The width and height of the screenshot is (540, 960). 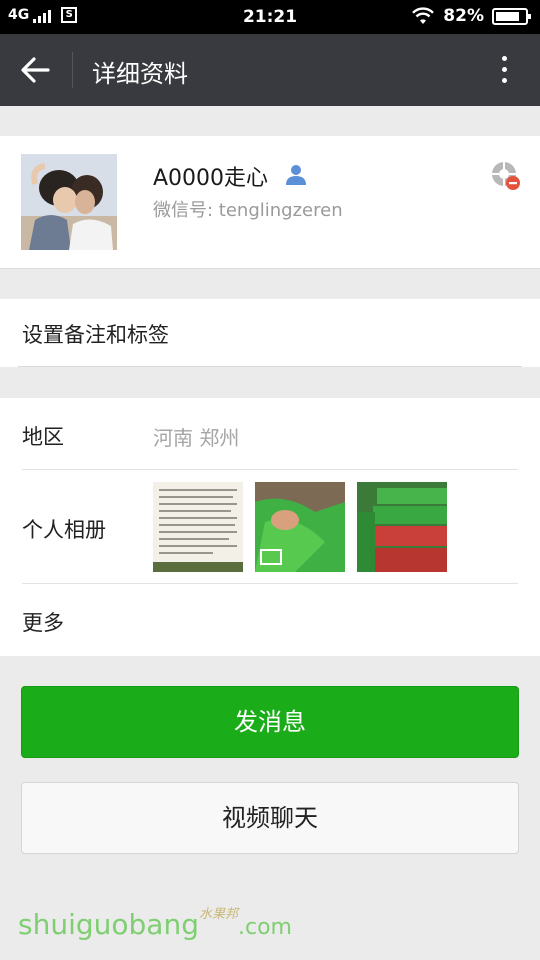 What do you see at coordinates (505, 70) in the screenshot?
I see `more-menu-button` at bounding box center [505, 70].